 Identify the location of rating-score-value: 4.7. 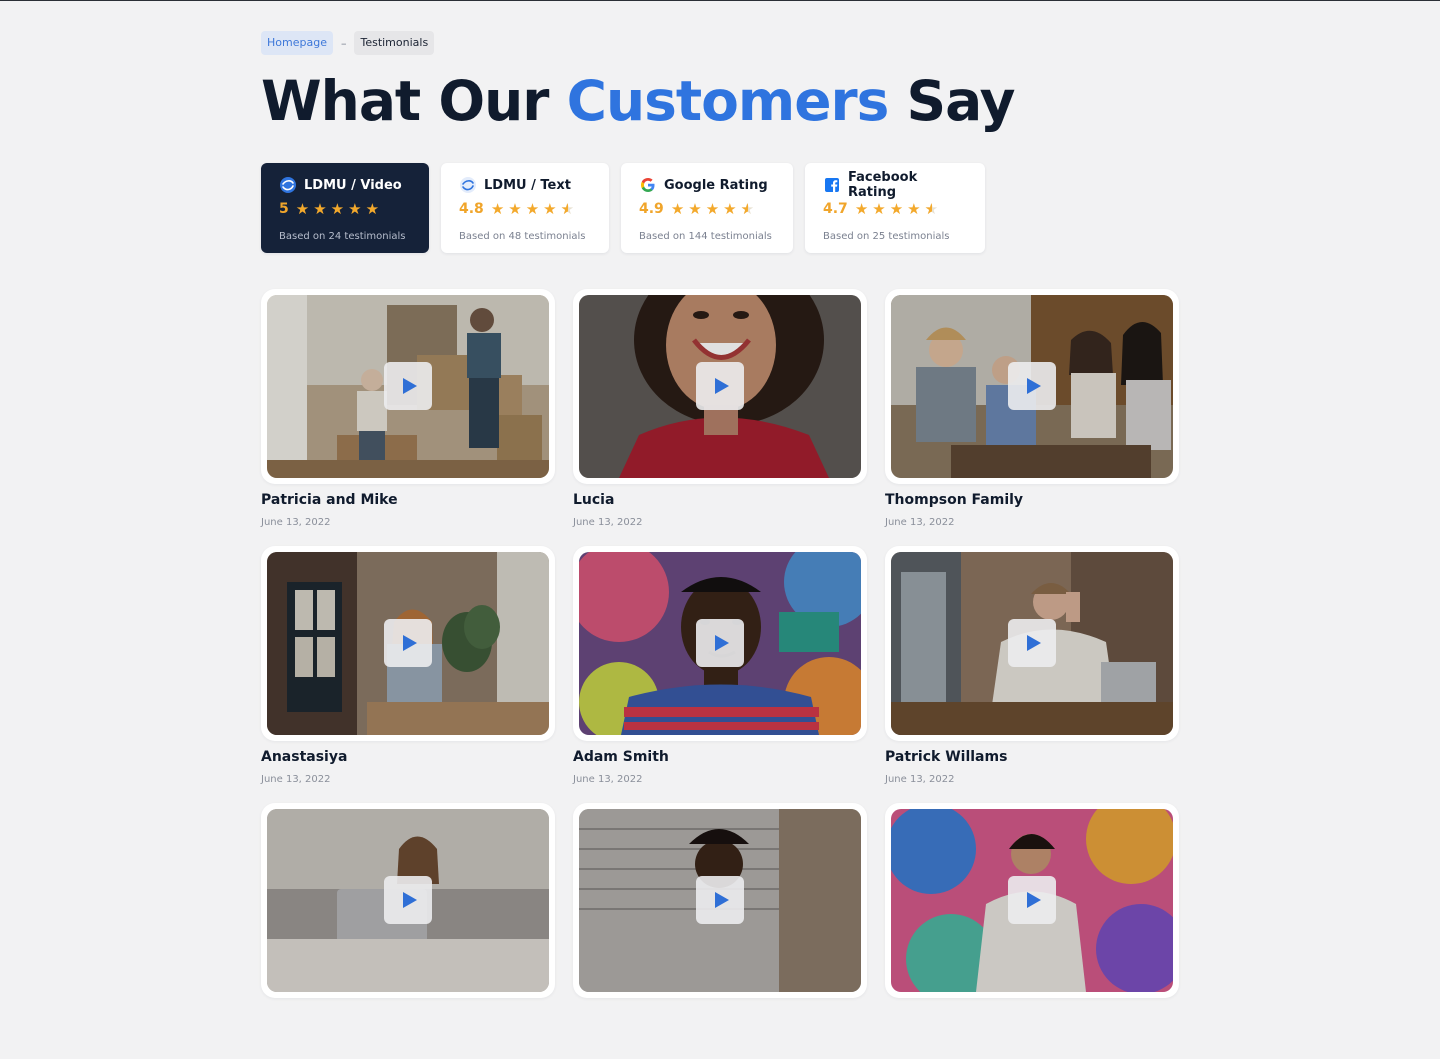
(835, 209).